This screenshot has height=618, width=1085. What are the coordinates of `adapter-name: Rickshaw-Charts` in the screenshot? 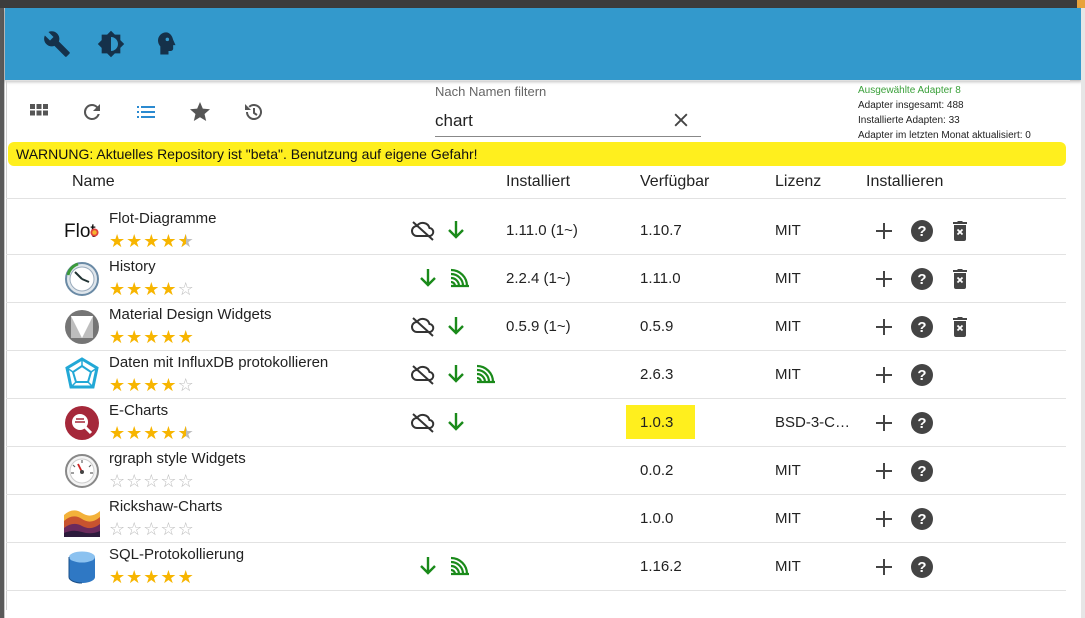 It's located at (166, 506).